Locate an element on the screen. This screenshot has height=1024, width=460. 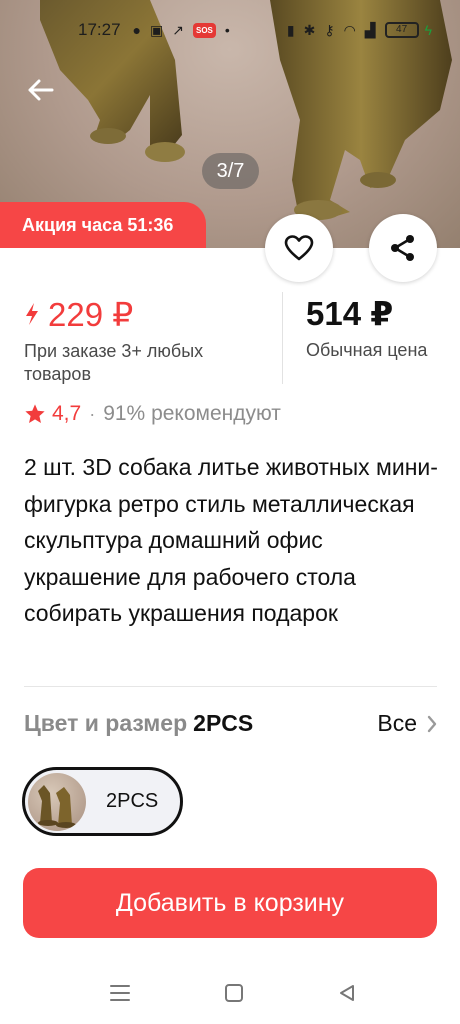
triangle-back-icon is located at coordinates (347, 993).